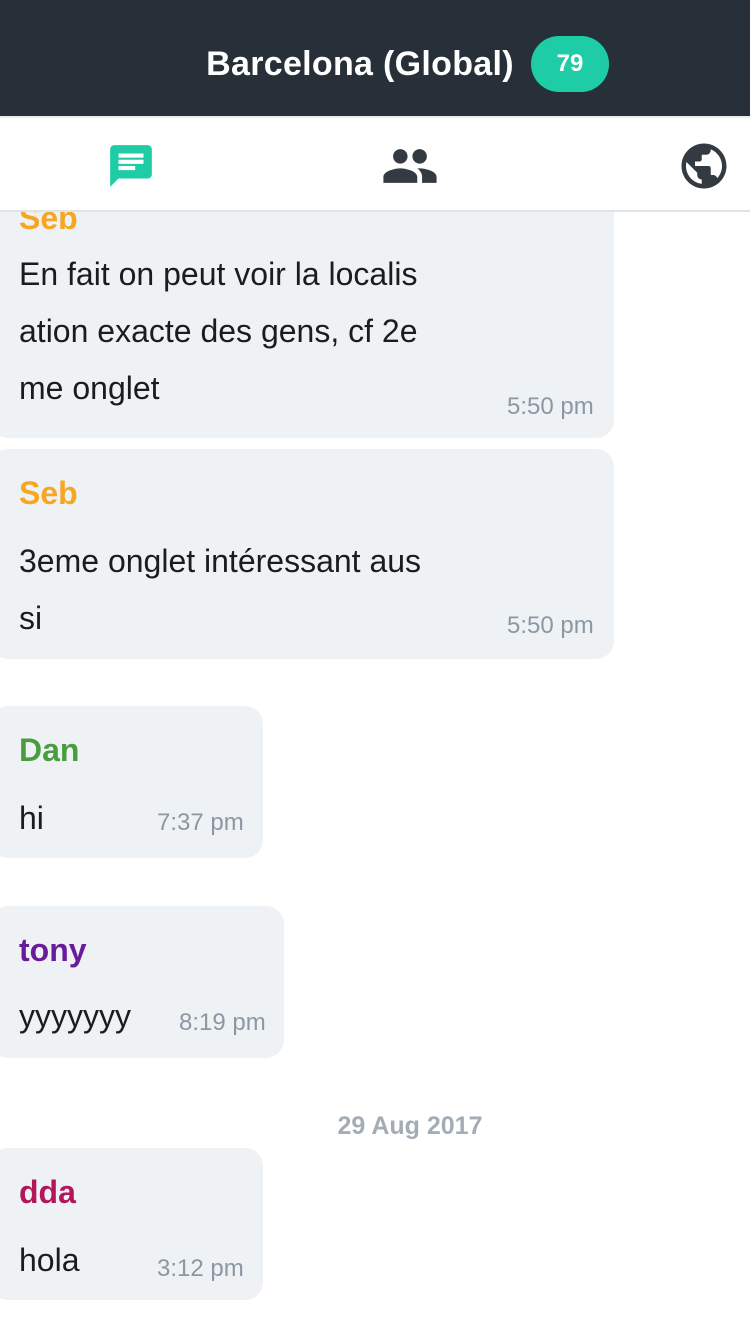 This screenshot has width=750, height=1334. I want to click on message-text: hi, so click(31, 818).